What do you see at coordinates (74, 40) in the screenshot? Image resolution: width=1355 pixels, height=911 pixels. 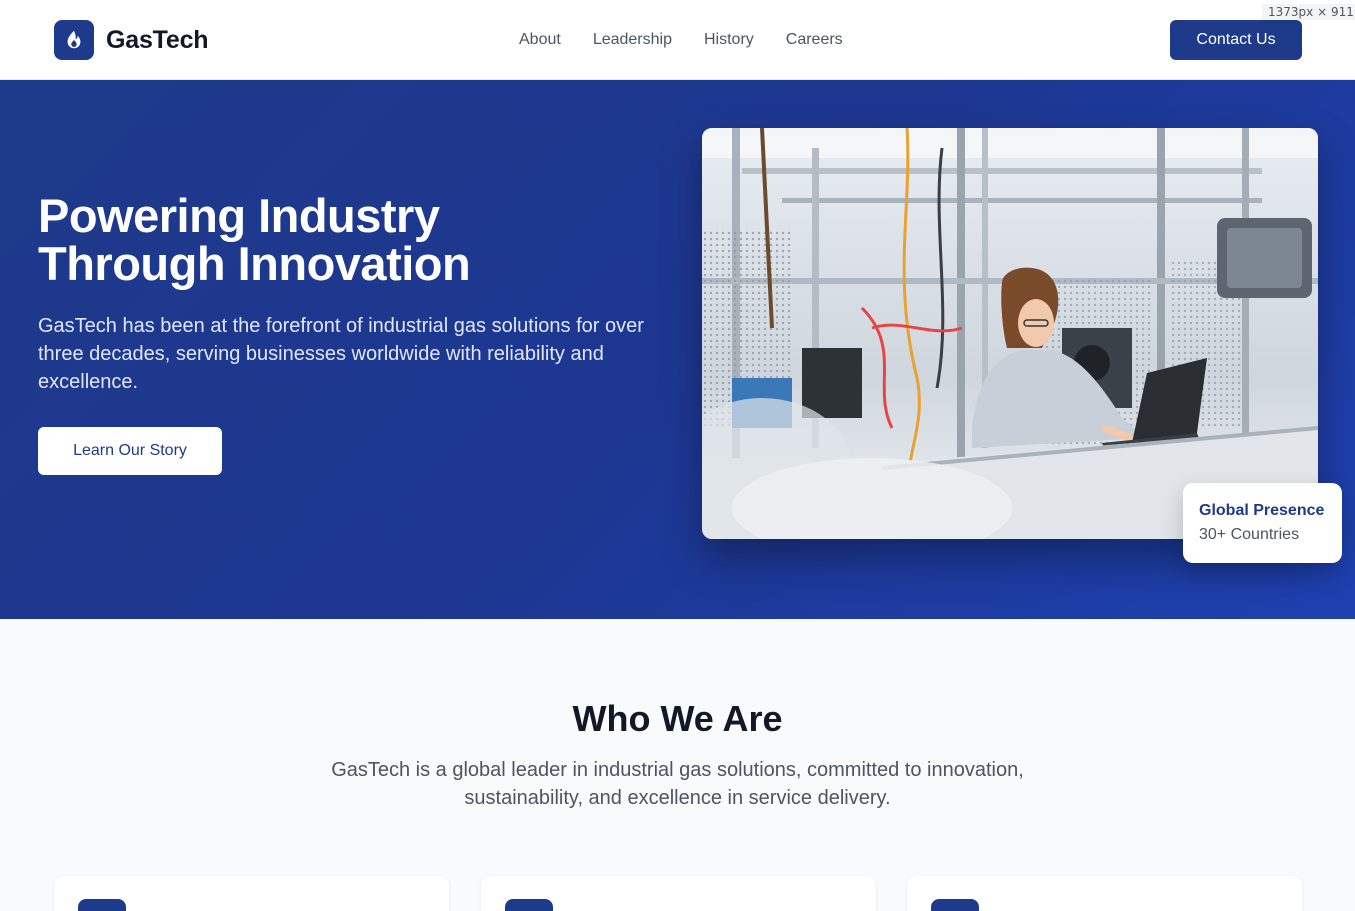 I see `flame-icon` at bounding box center [74, 40].